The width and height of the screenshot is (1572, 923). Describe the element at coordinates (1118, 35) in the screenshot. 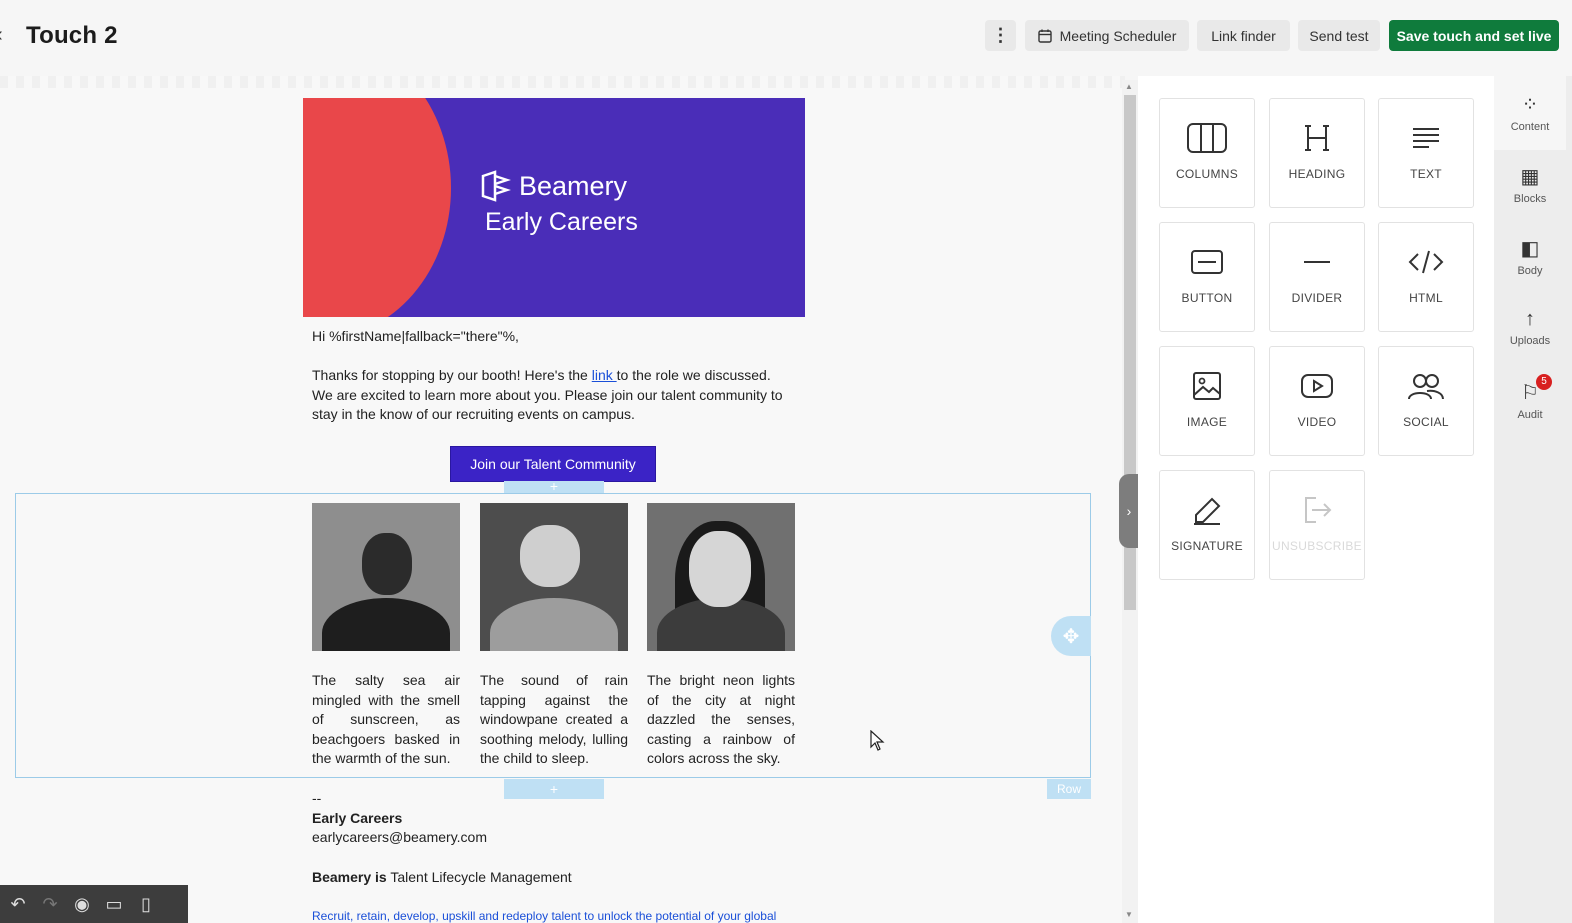

I see `meeting-scheduler-label: Meeting Scheduler` at that location.